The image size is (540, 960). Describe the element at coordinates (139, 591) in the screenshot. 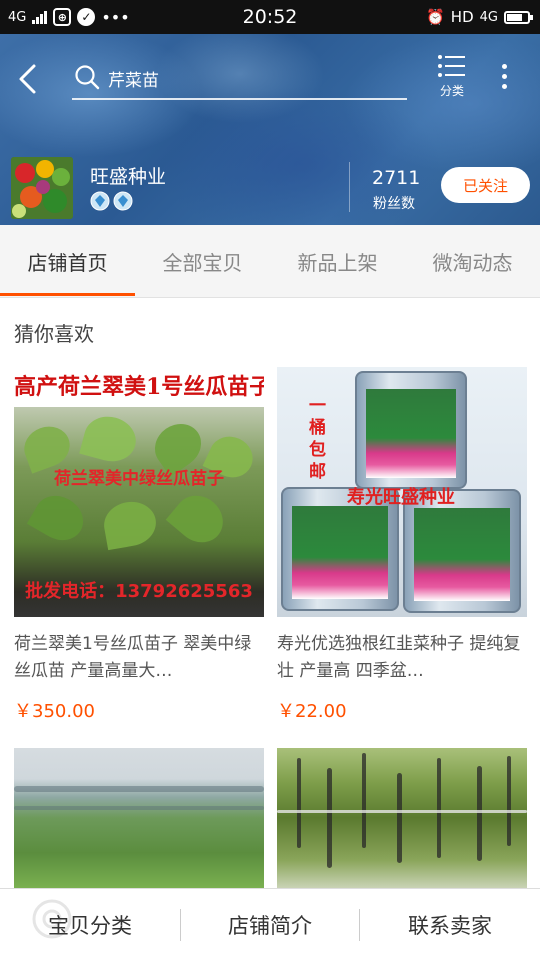

I see `image-phone: 批发电话：13792625563` at that location.